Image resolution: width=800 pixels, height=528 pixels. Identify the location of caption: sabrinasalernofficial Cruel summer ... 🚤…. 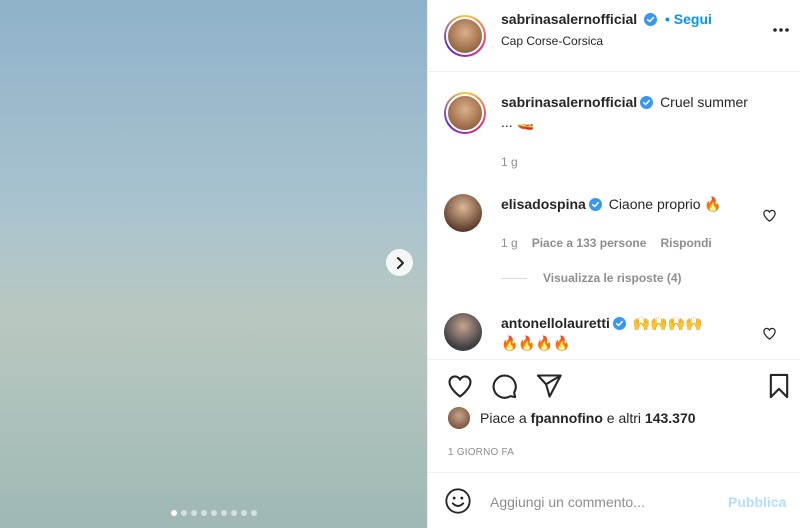
(616, 137).